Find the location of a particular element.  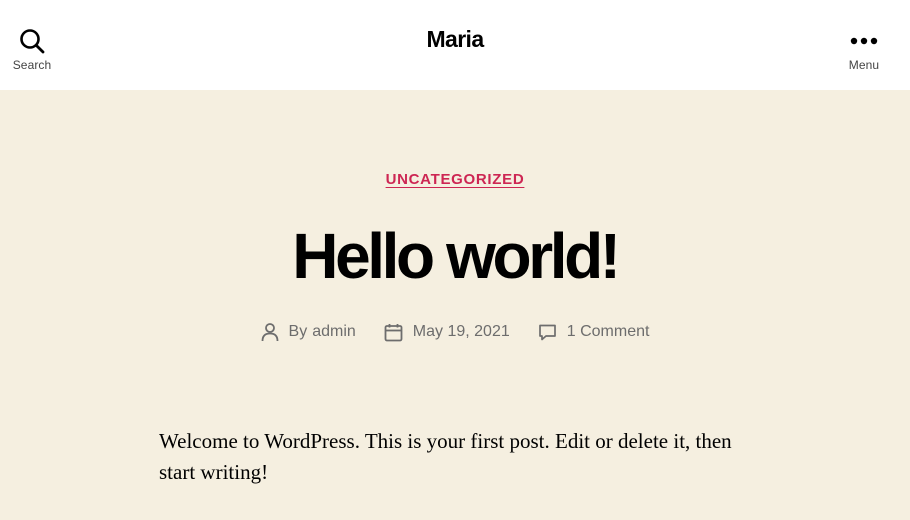

site-title-link: Maria is located at coordinates (455, 39).